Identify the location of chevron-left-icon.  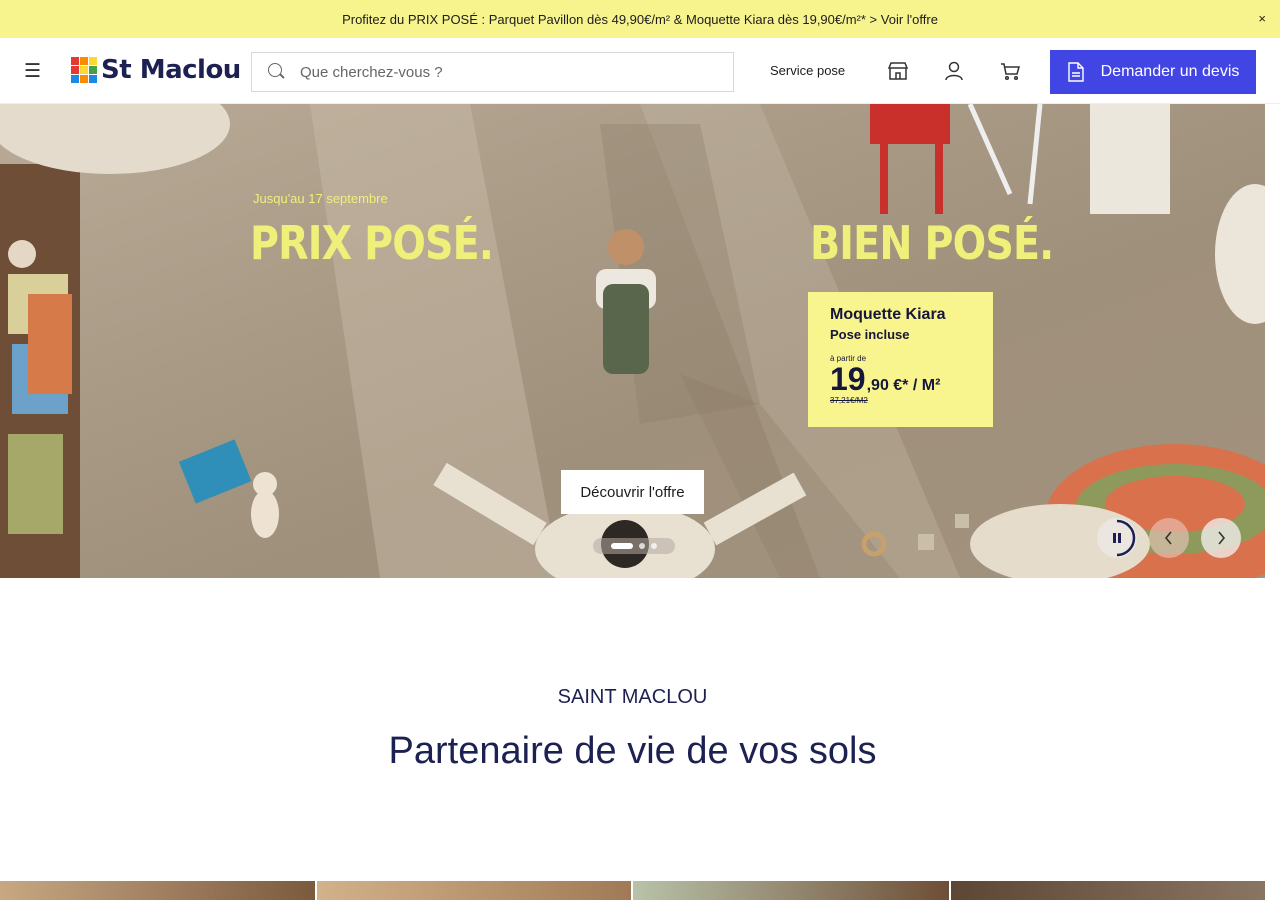
(1168, 538).